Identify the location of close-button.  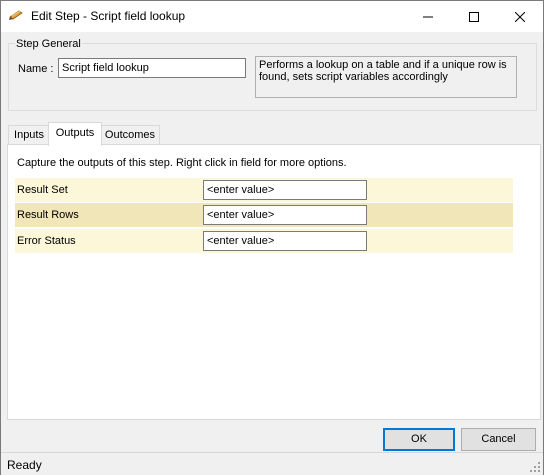
(520, 16).